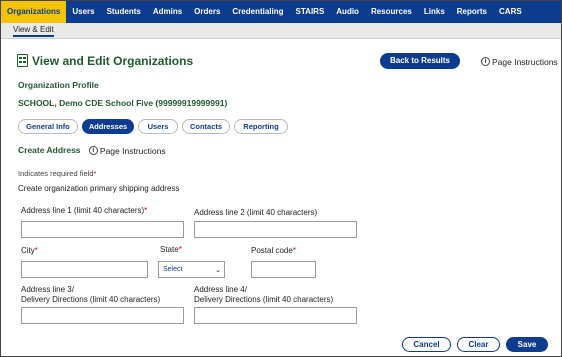 The width and height of the screenshot is (562, 357). Describe the element at coordinates (102, 315) in the screenshot. I see `address3-input` at that location.